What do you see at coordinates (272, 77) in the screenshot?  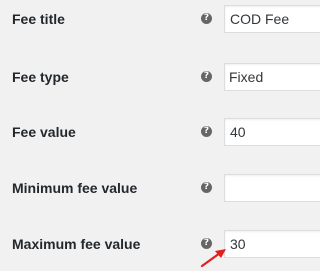 I see `fee-type-select: Fixed` at bounding box center [272, 77].